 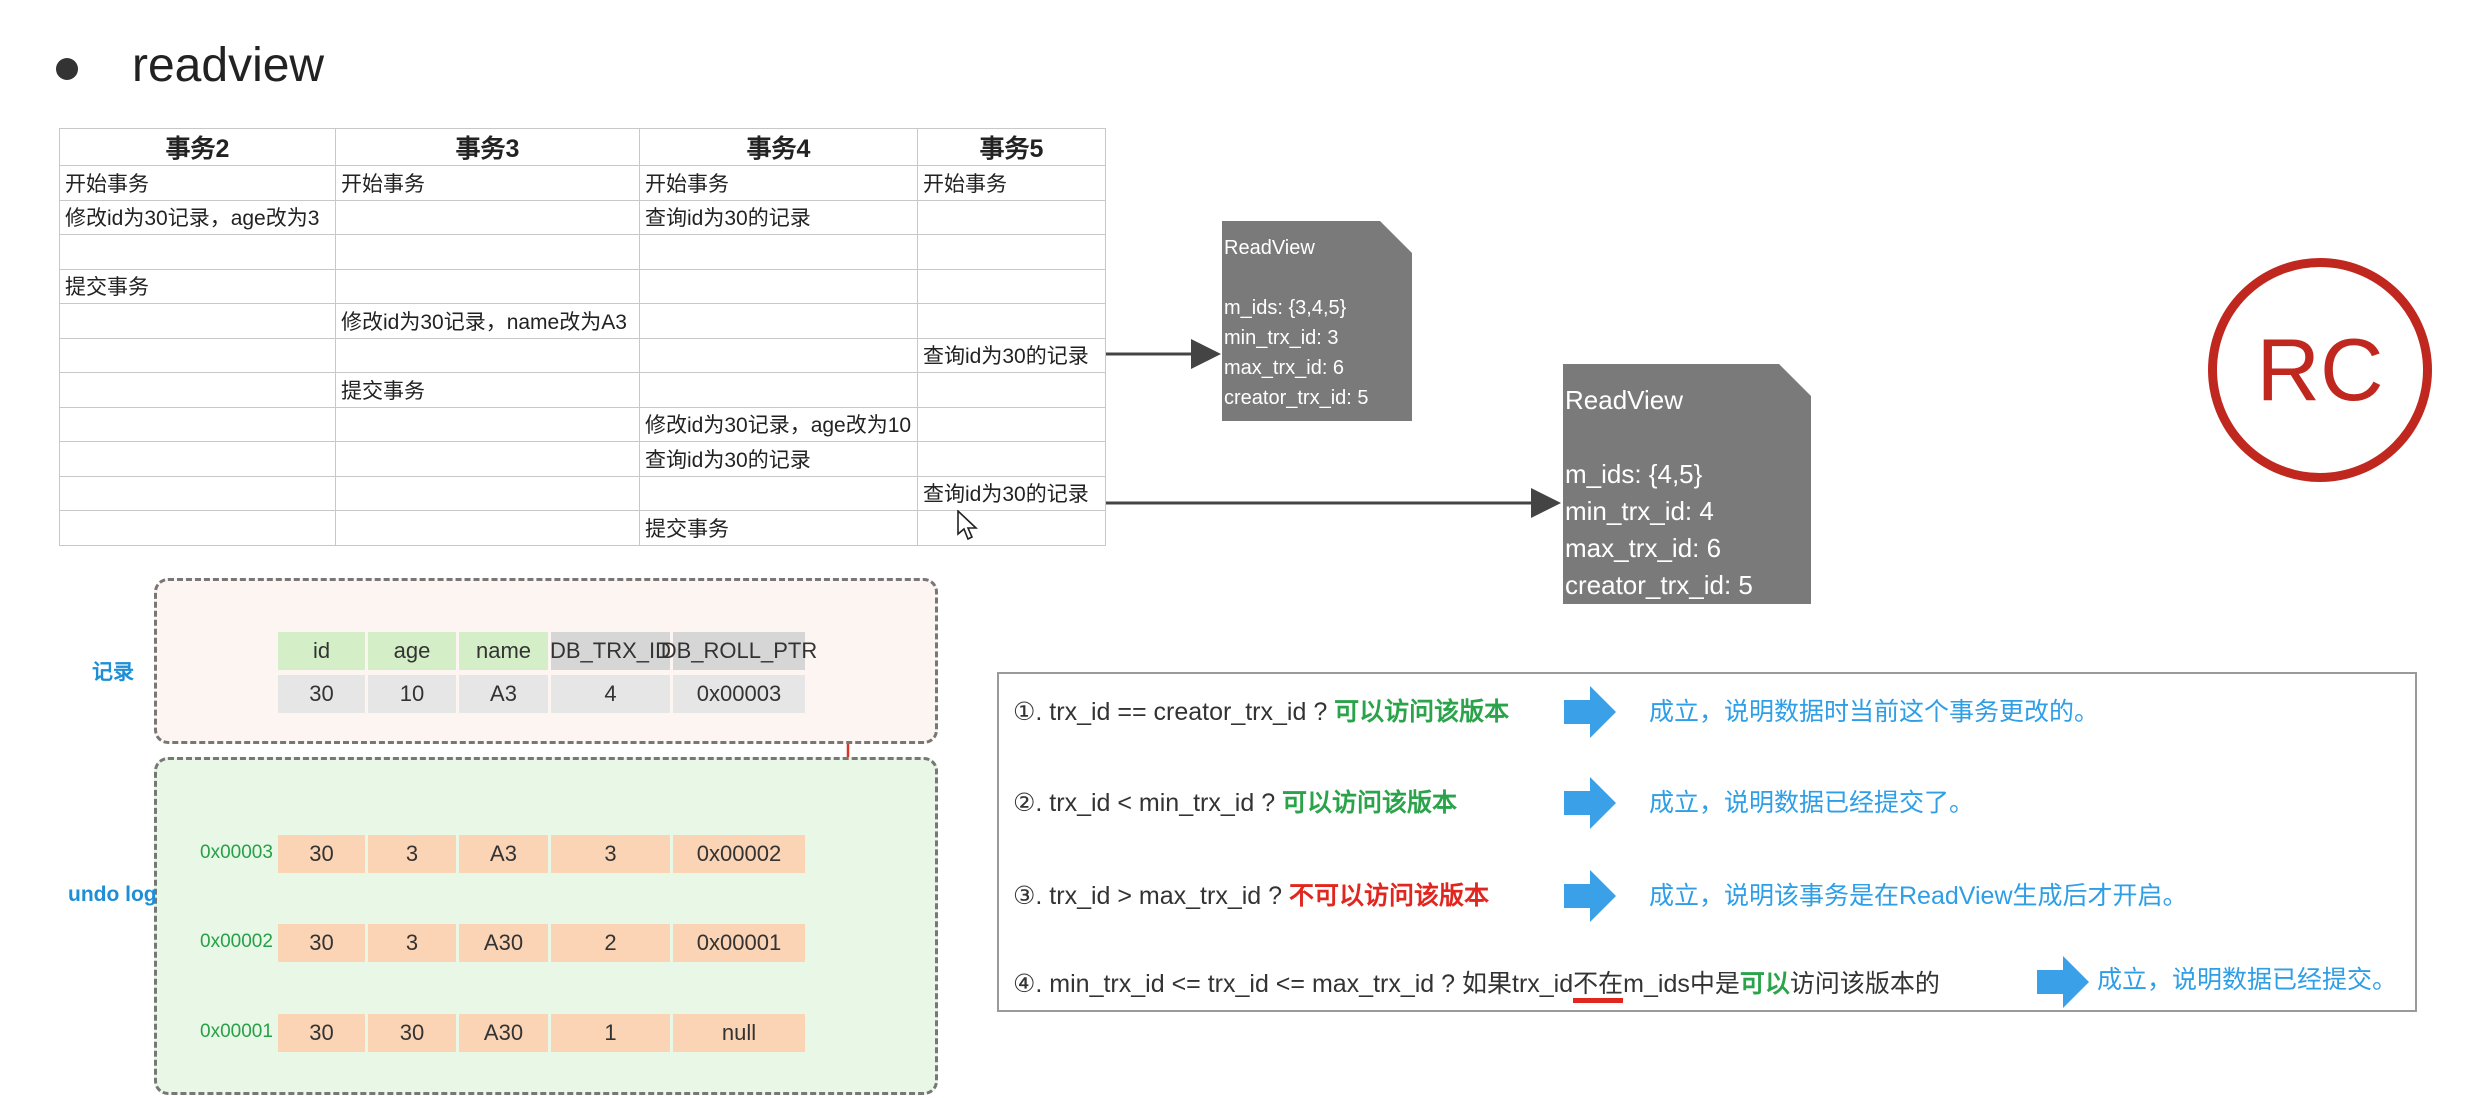 I want to click on undo-address-label: 0x00003, so click(x=236, y=852).